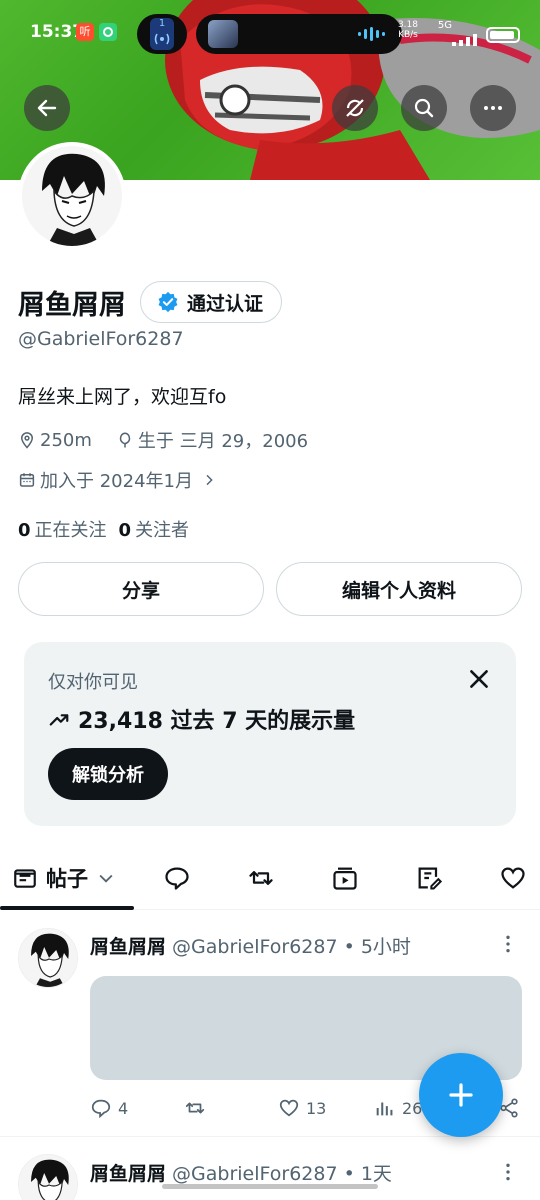 The height and width of the screenshot is (1200, 540). Describe the element at coordinates (168, 302) in the screenshot. I see `verified-badge-icon` at that location.